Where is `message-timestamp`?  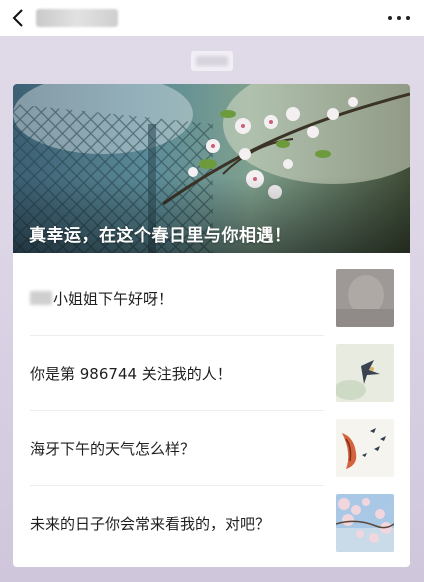 message-timestamp is located at coordinates (212, 61).